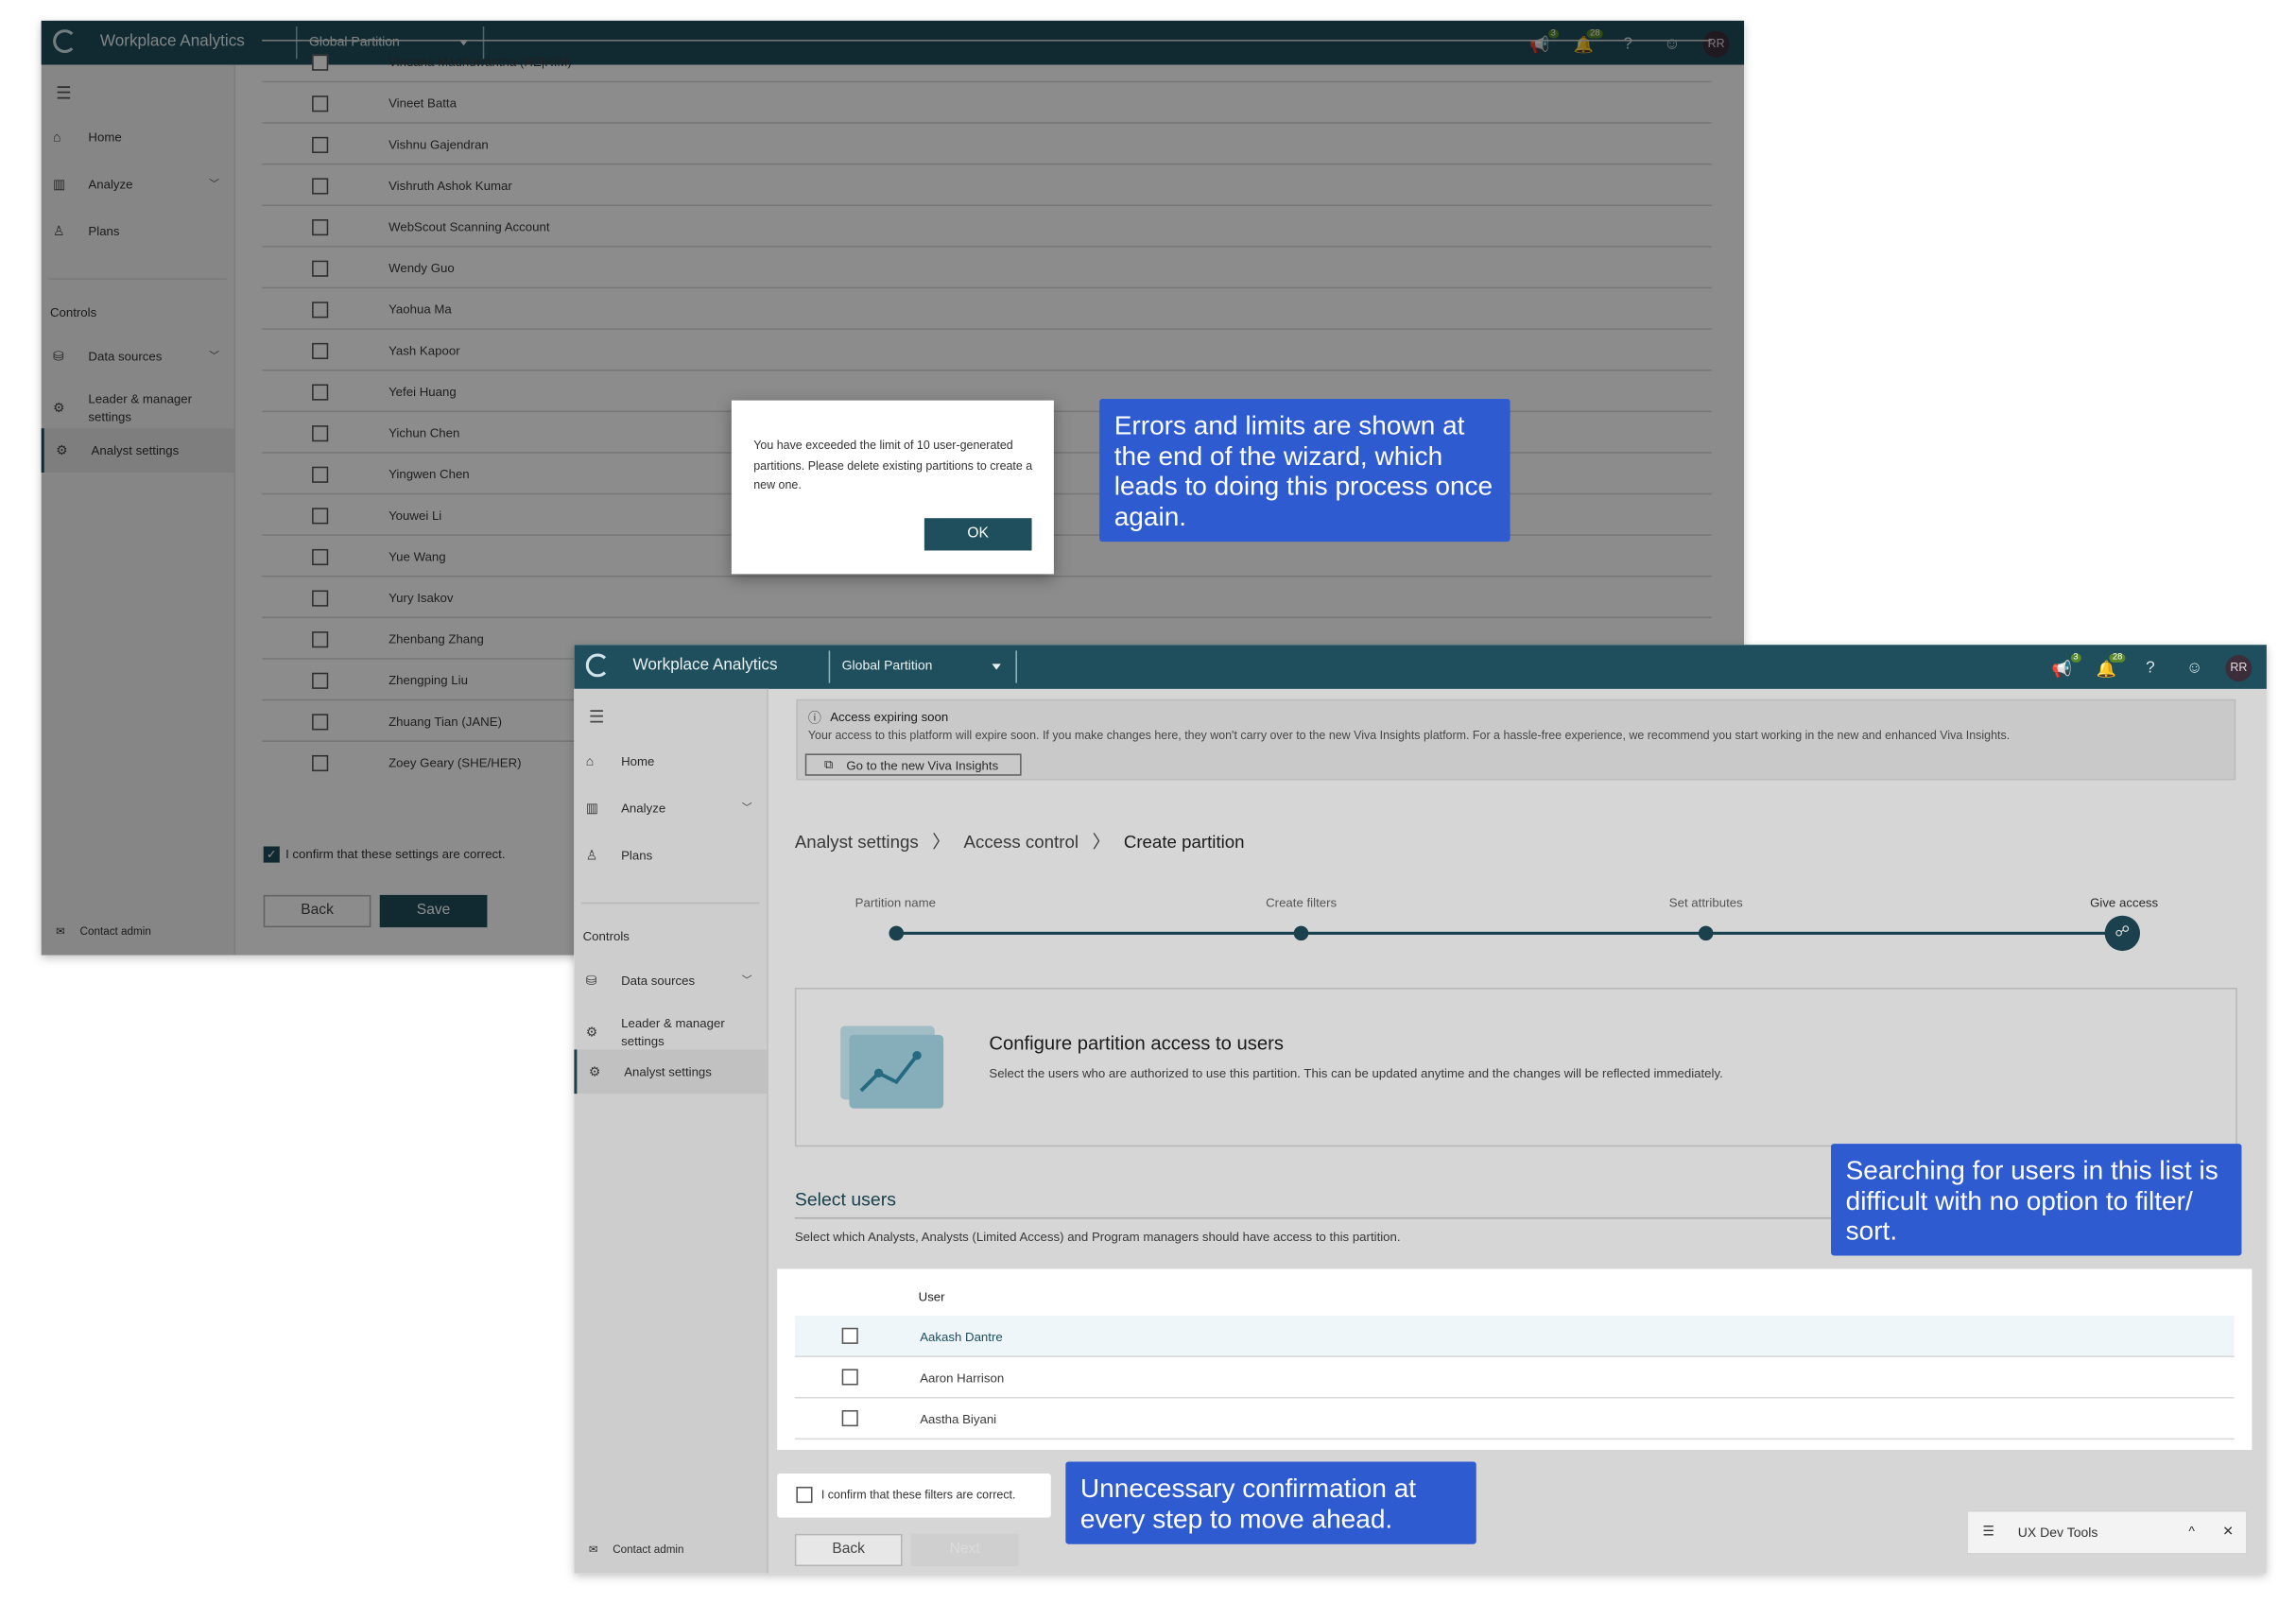 Image resolution: width=2296 pixels, height=1603 pixels. Describe the element at coordinates (705, 666) in the screenshot. I see `app-name: Workplace Analytics` at that location.